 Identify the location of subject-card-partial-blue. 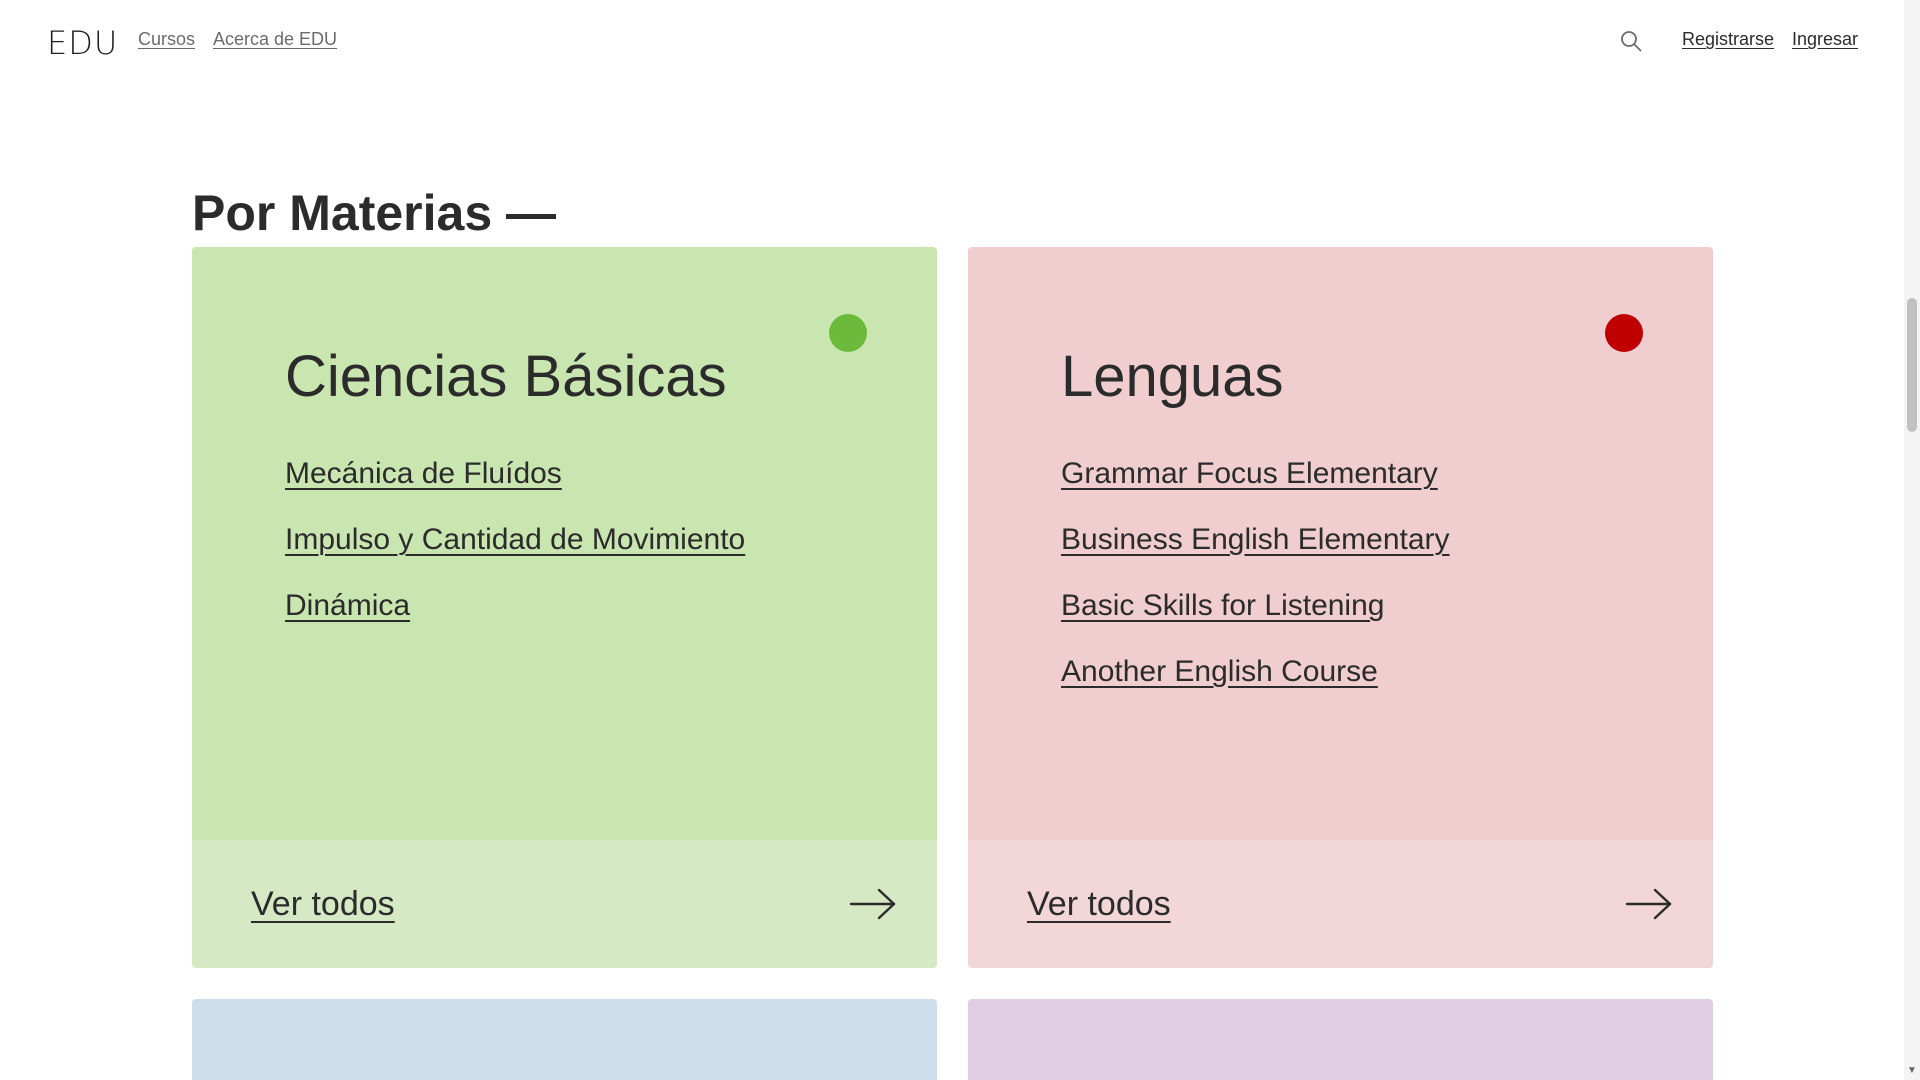
(564, 1039).